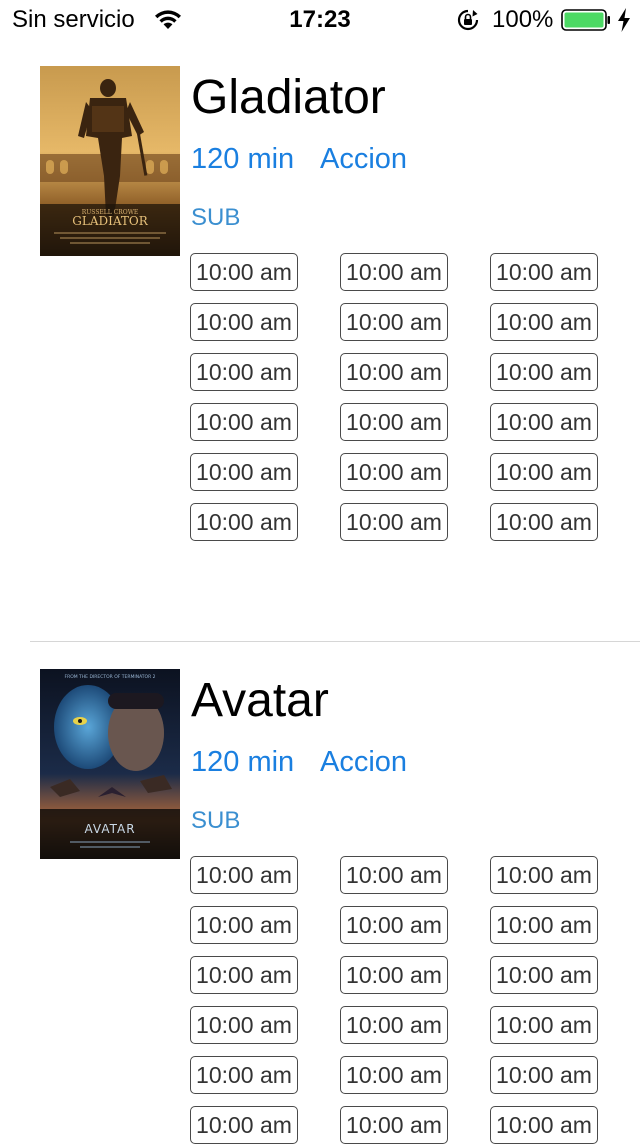  What do you see at coordinates (109, 829) in the screenshot?
I see `poster-title: AVATAR` at bounding box center [109, 829].